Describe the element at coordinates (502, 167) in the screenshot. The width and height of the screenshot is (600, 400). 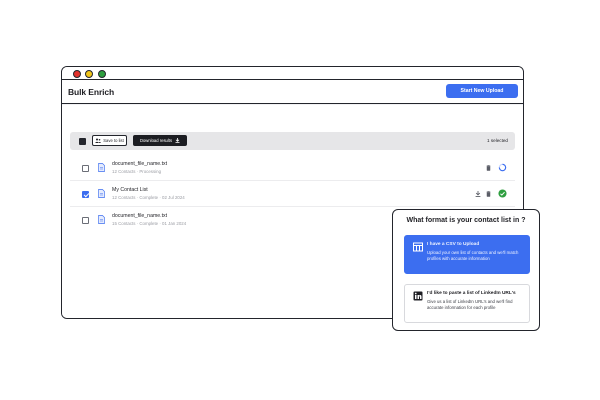
I see `processing-spinner-icon` at that location.